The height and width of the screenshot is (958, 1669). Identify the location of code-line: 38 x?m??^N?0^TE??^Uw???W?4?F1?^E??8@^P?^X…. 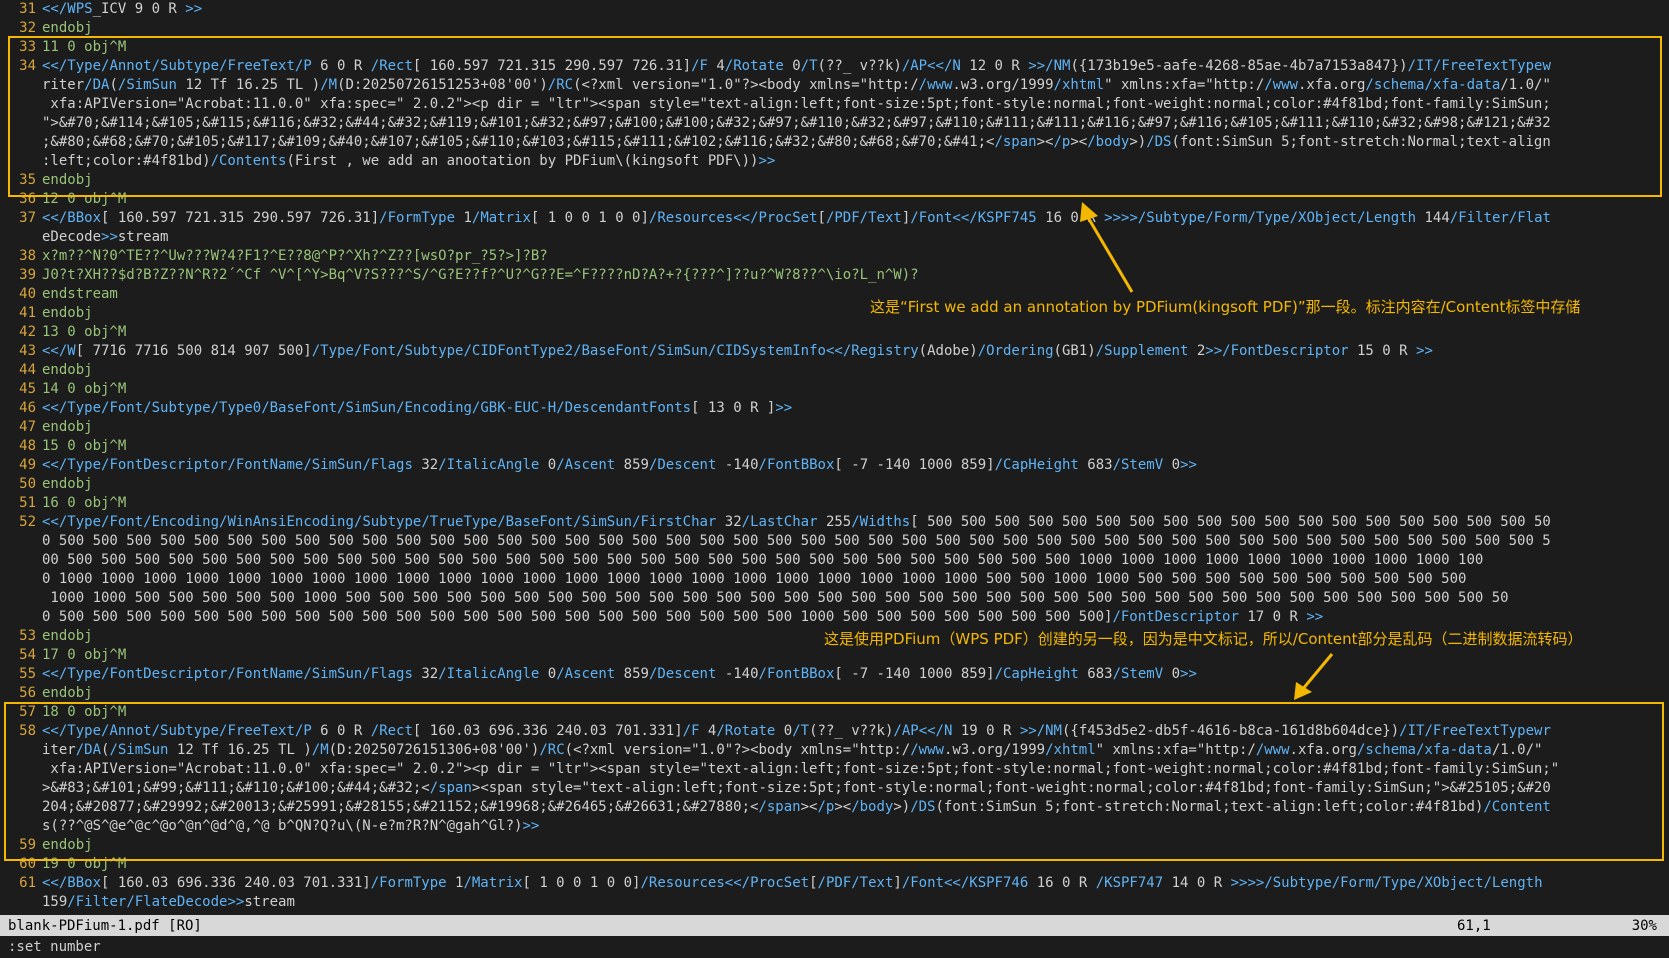
(834, 256).